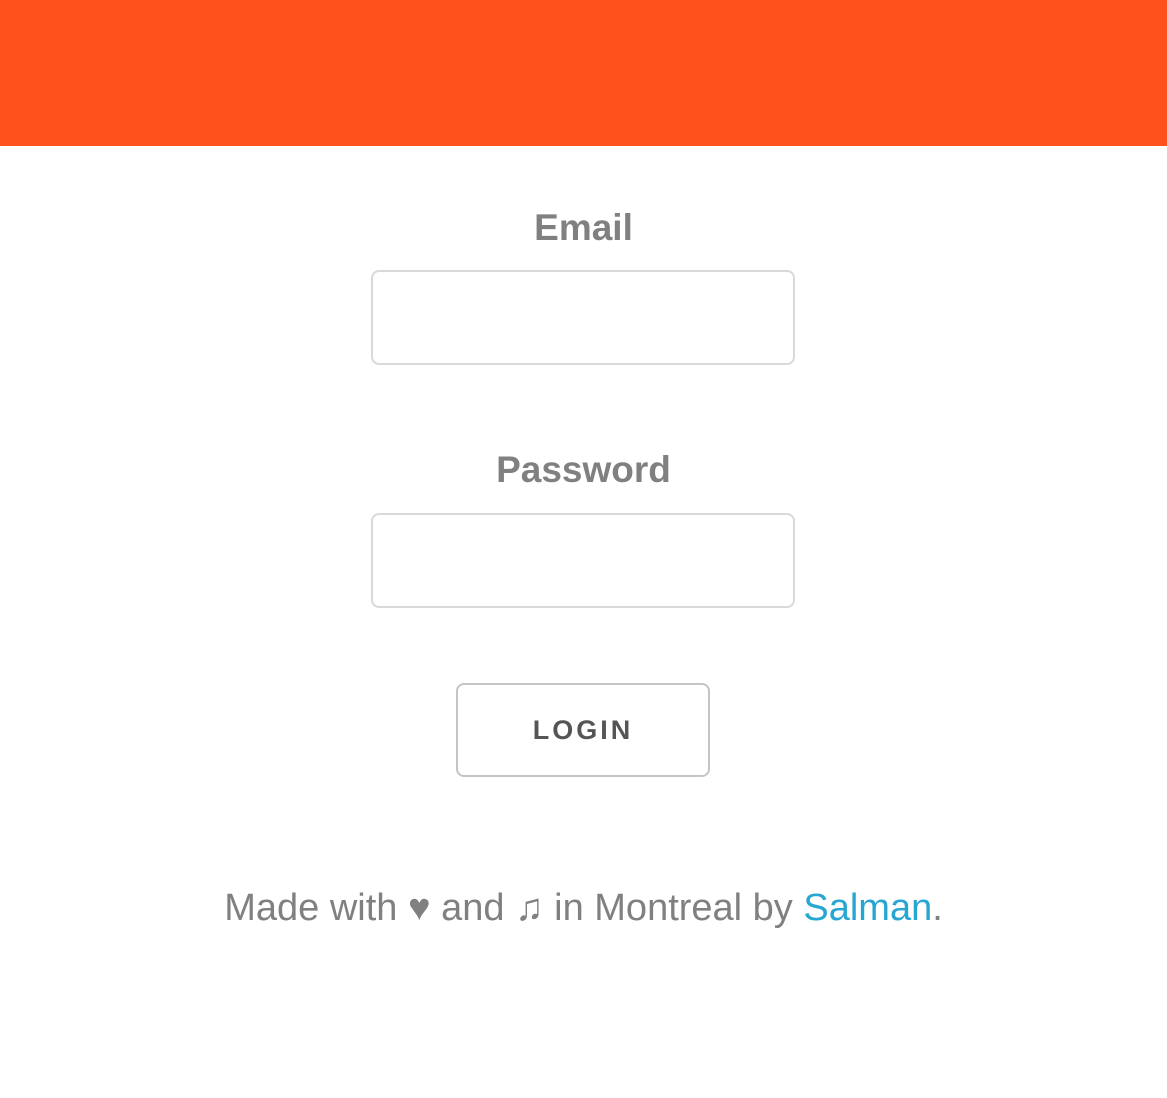  What do you see at coordinates (673, 908) in the screenshot?
I see `footer-location-text: in Montreal by` at bounding box center [673, 908].